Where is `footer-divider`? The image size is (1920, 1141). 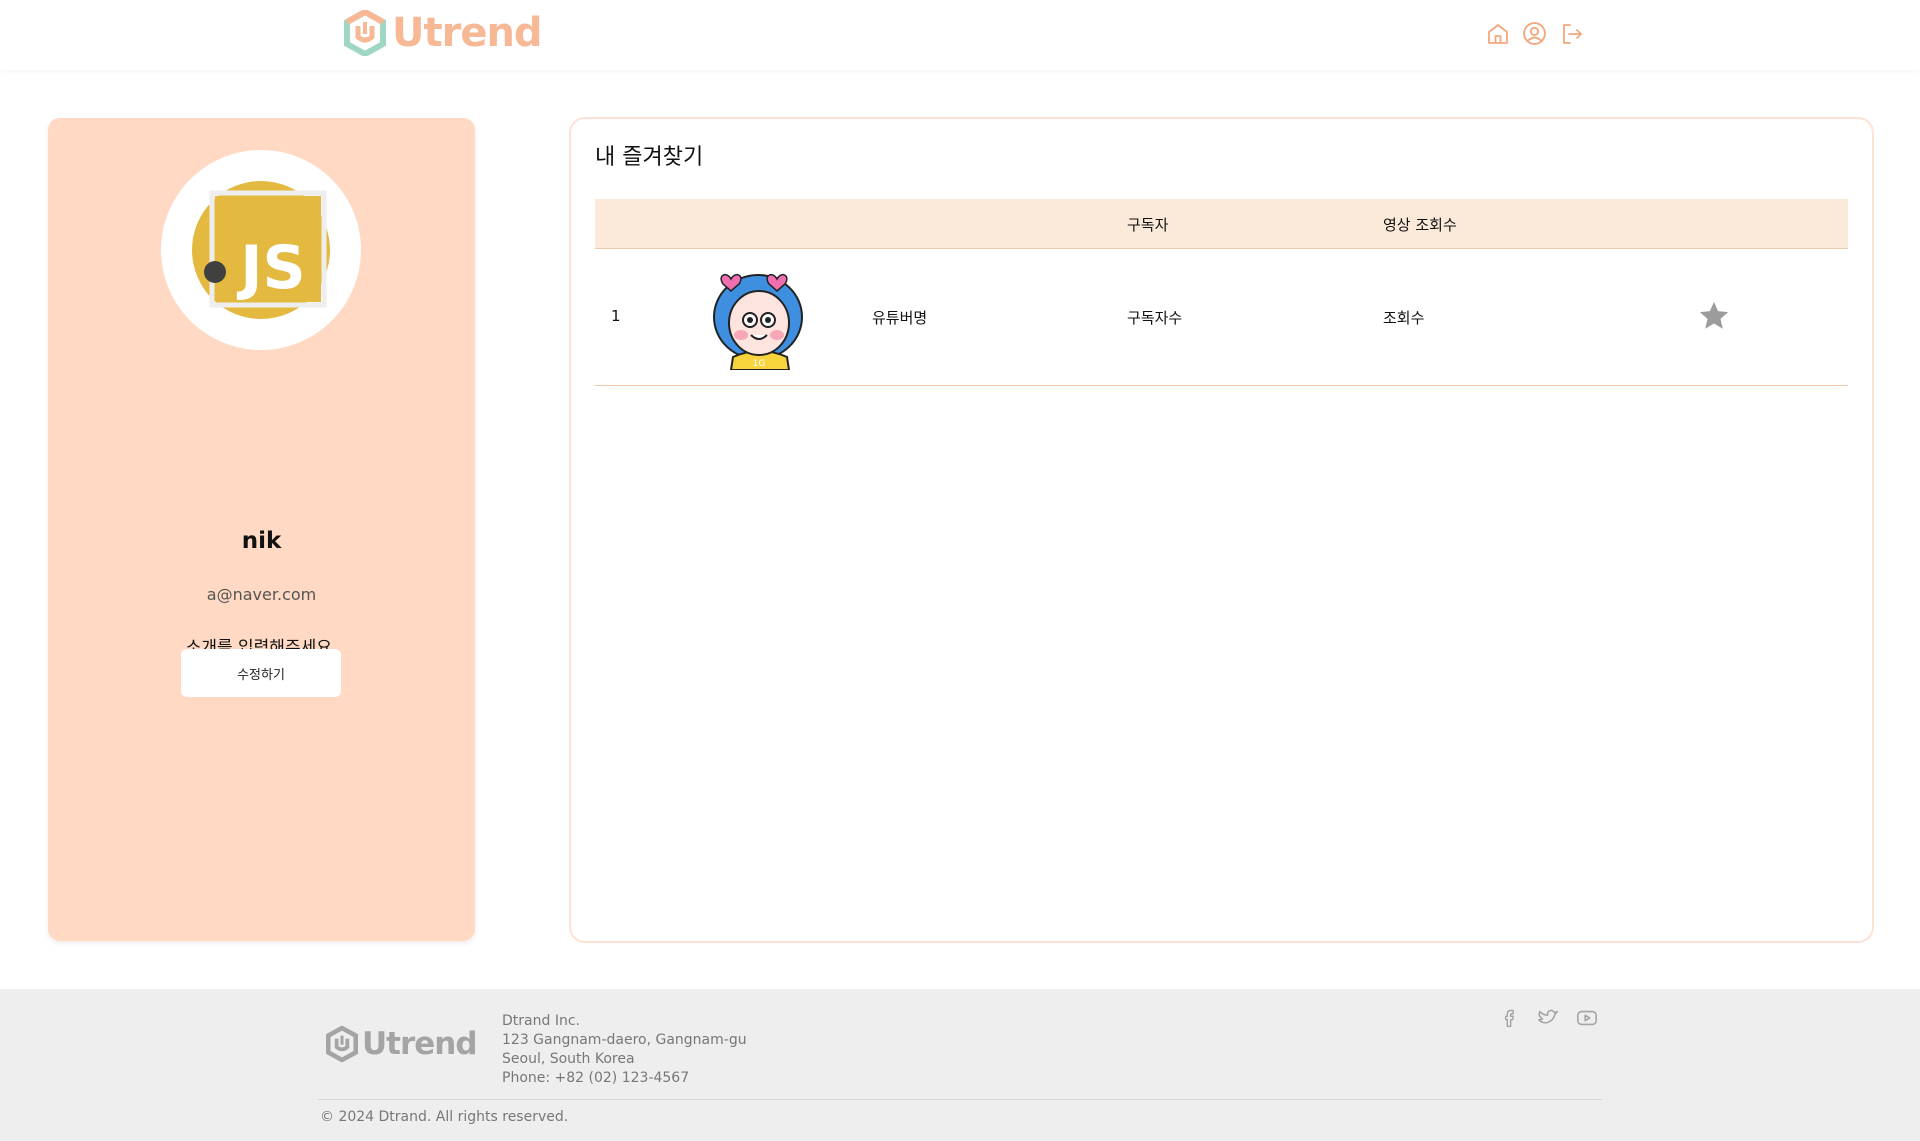 footer-divider is located at coordinates (960, 1099).